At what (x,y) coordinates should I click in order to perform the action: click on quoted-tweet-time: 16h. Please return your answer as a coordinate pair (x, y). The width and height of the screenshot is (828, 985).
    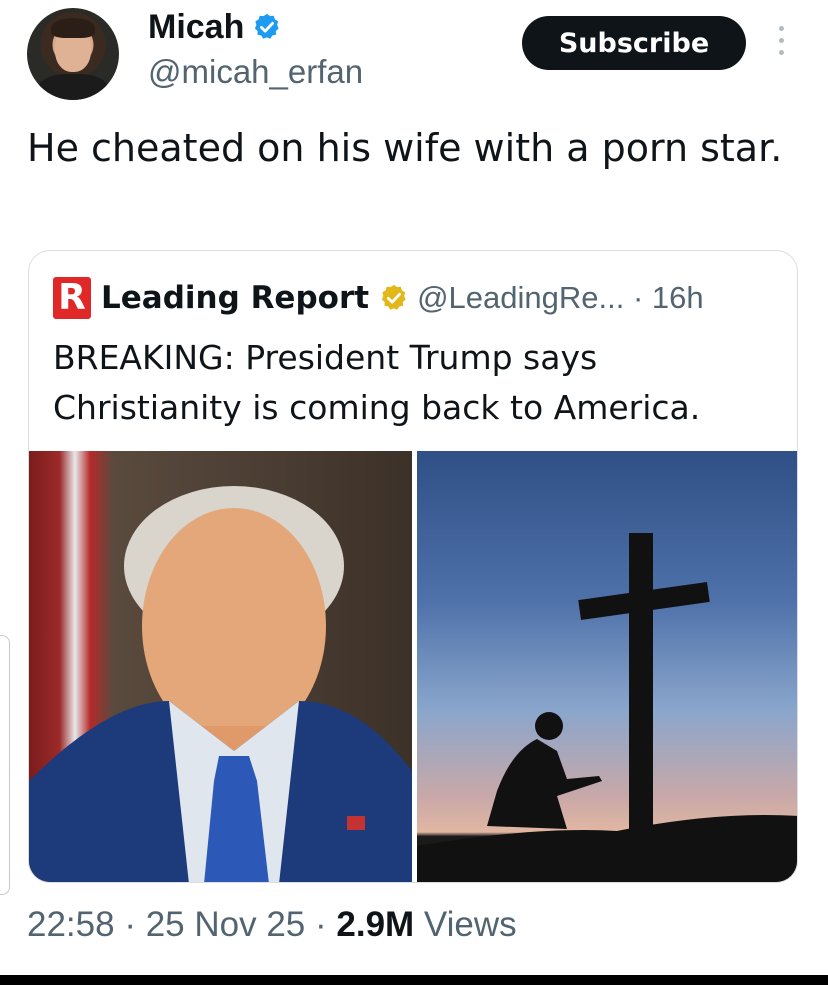
    Looking at the image, I should click on (678, 298).